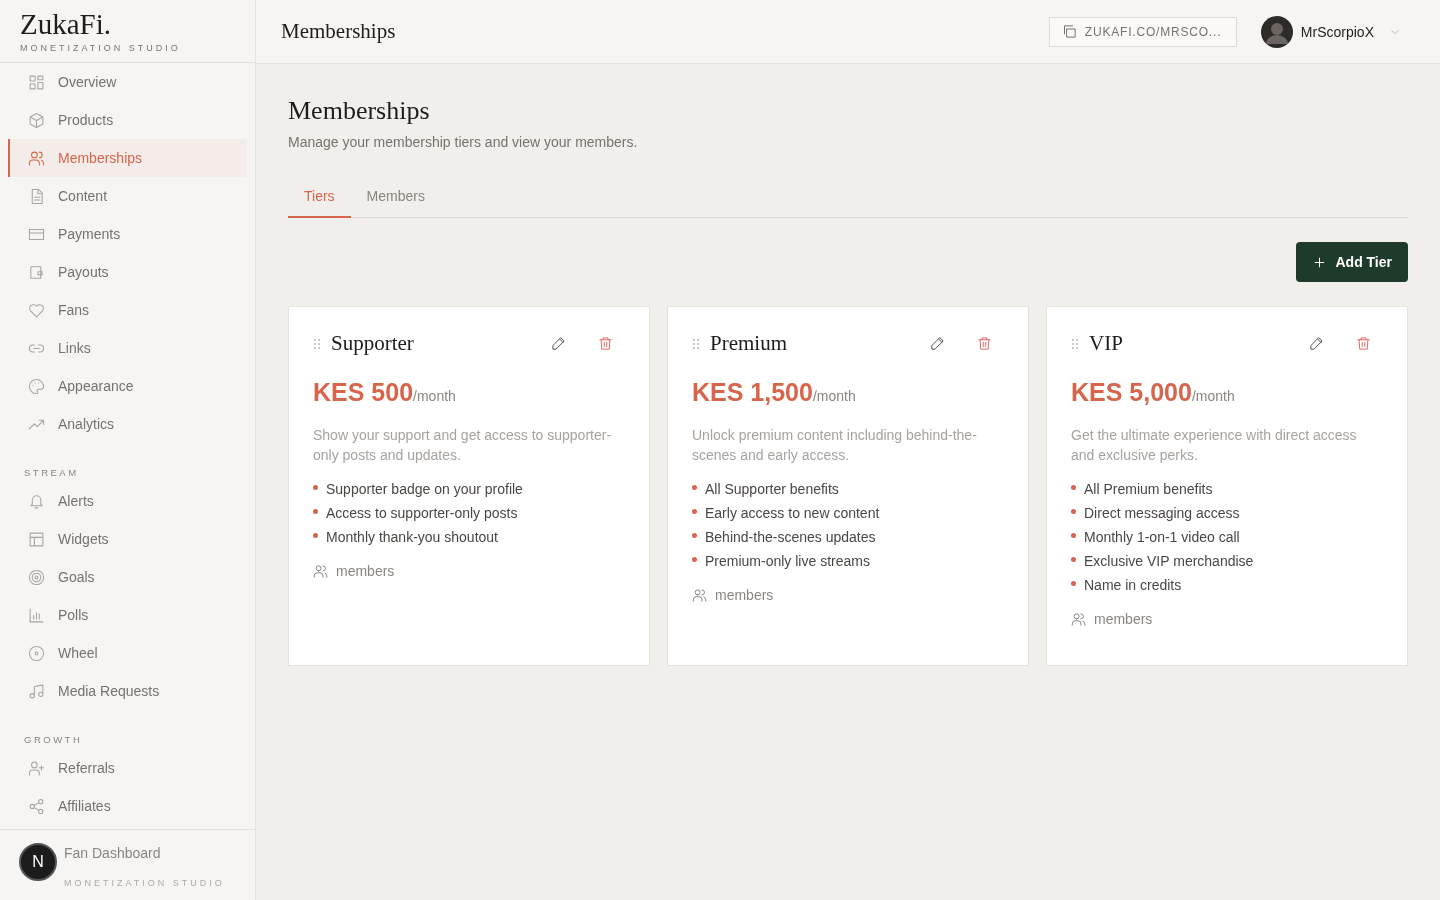 This screenshot has width=1440, height=900. Describe the element at coordinates (38, 862) in the screenshot. I see `dev-badge: N` at that location.